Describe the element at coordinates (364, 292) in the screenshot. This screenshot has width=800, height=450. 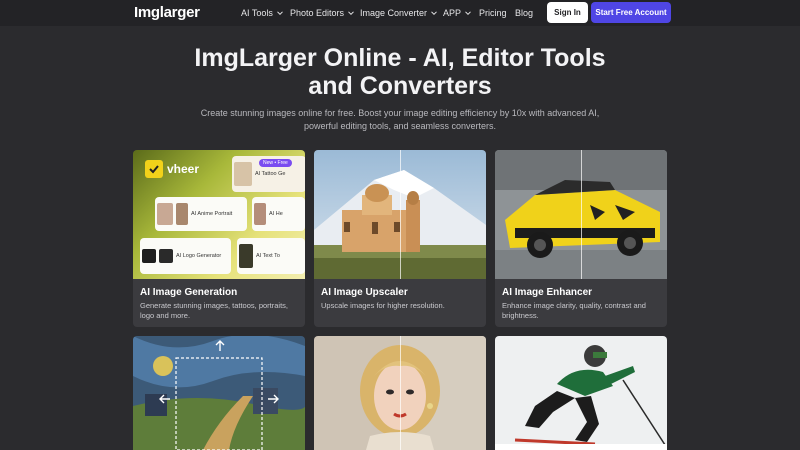
I see `card-title: AI Image Upscaler` at that location.